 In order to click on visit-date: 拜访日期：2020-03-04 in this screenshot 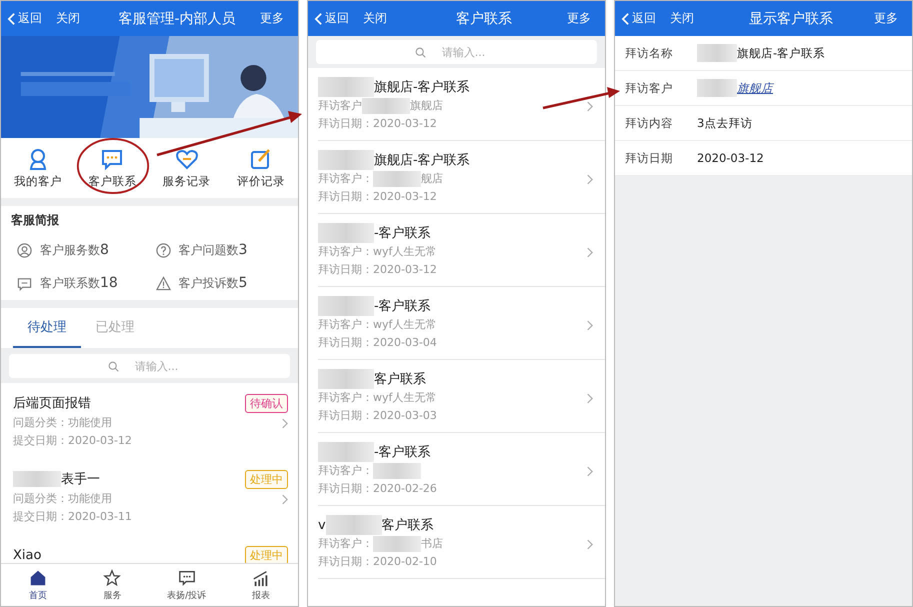, I will do `click(378, 343)`.